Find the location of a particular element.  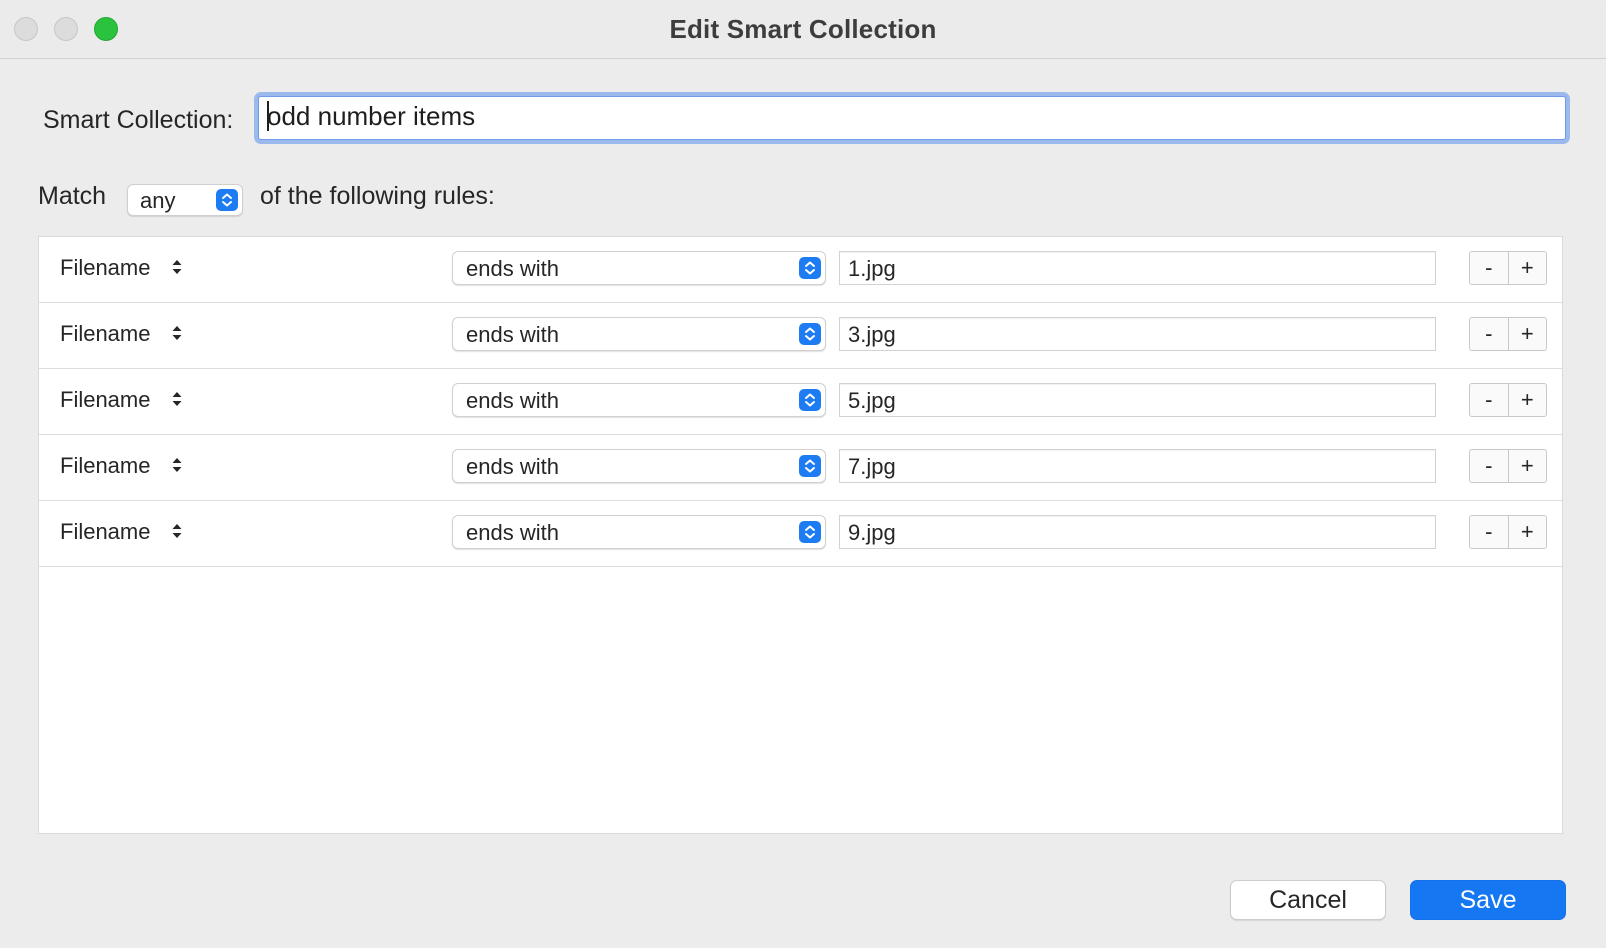

rule-value-text: 3.jpg is located at coordinates (872, 334).